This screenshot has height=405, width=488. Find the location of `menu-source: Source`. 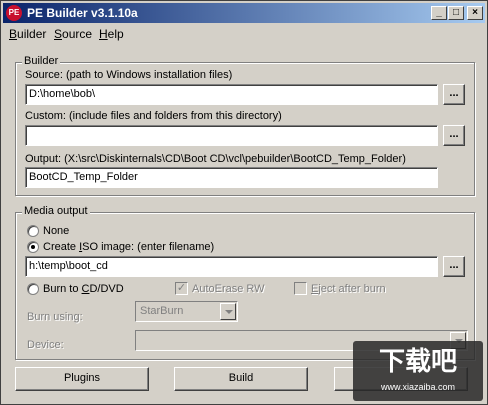

menu-source: Source is located at coordinates (73, 34).